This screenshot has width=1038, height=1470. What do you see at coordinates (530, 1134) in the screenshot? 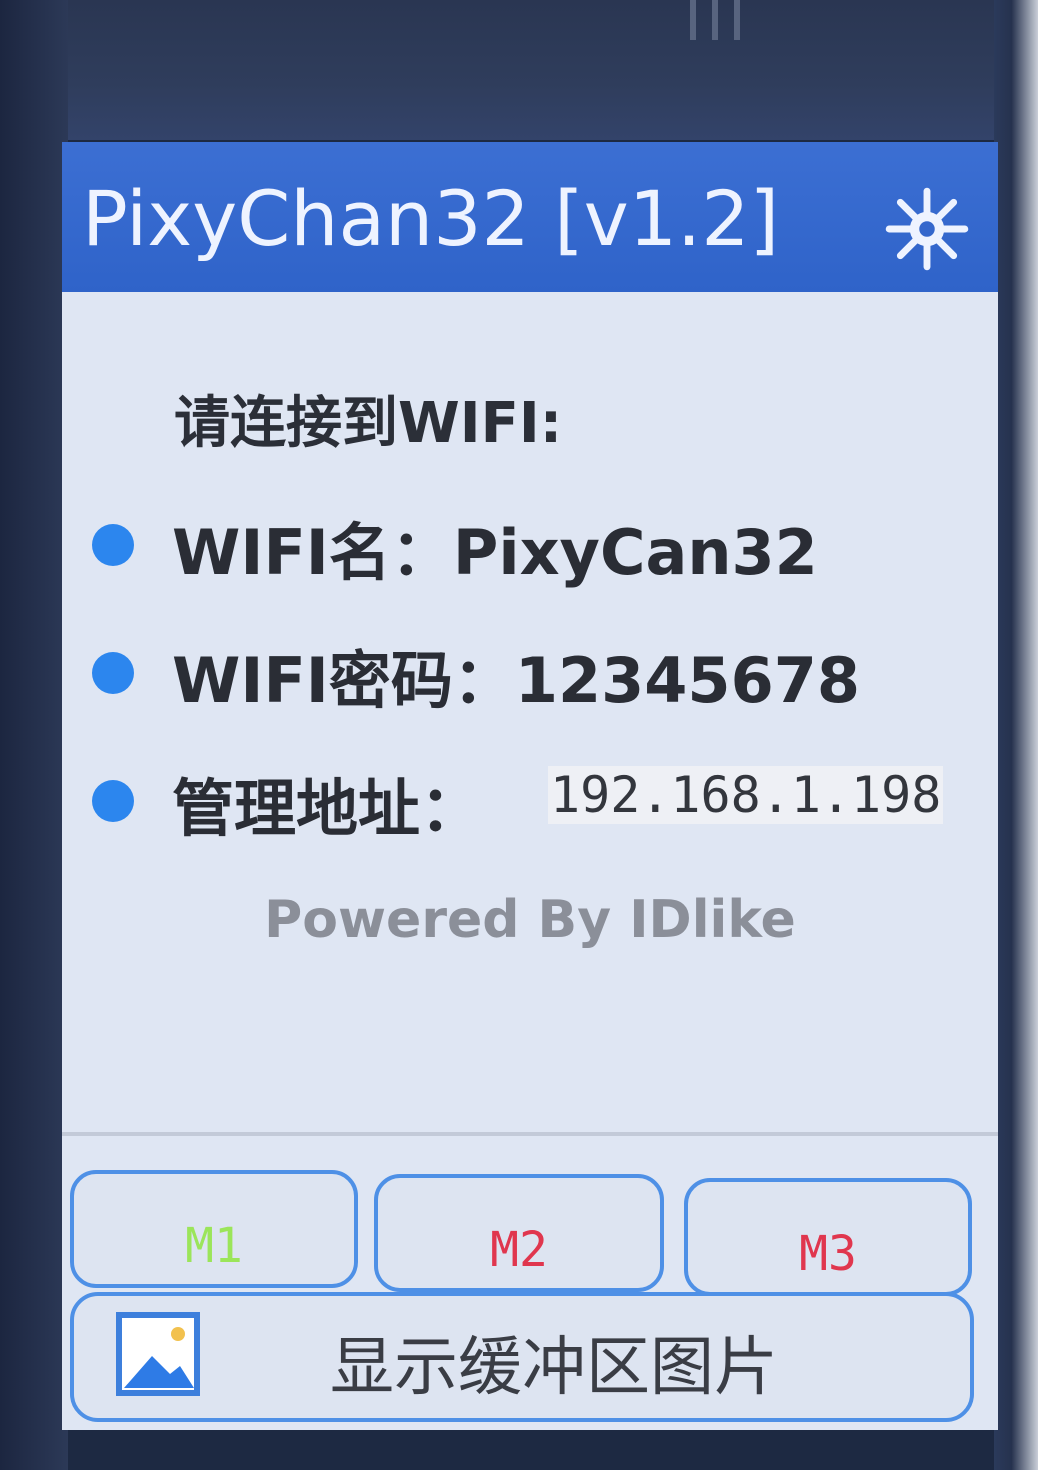
I see `divider` at bounding box center [530, 1134].